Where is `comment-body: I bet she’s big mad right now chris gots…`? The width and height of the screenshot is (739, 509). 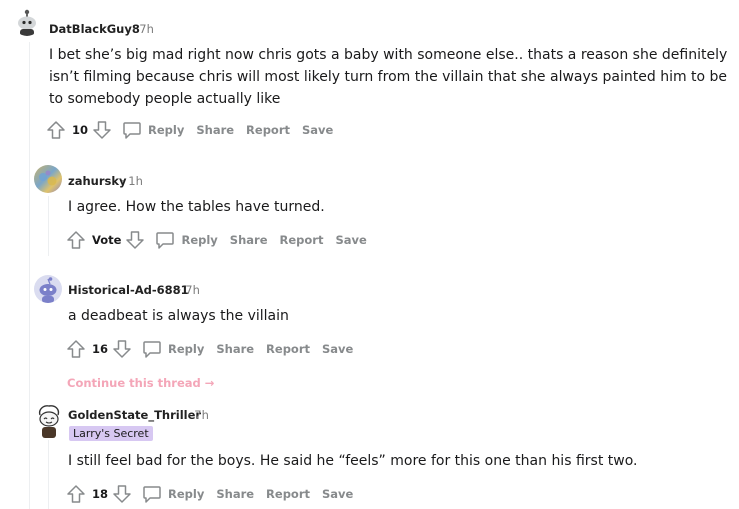 comment-body: I bet she’s big mad right now chris gots… is located at coordinates (388, 77).